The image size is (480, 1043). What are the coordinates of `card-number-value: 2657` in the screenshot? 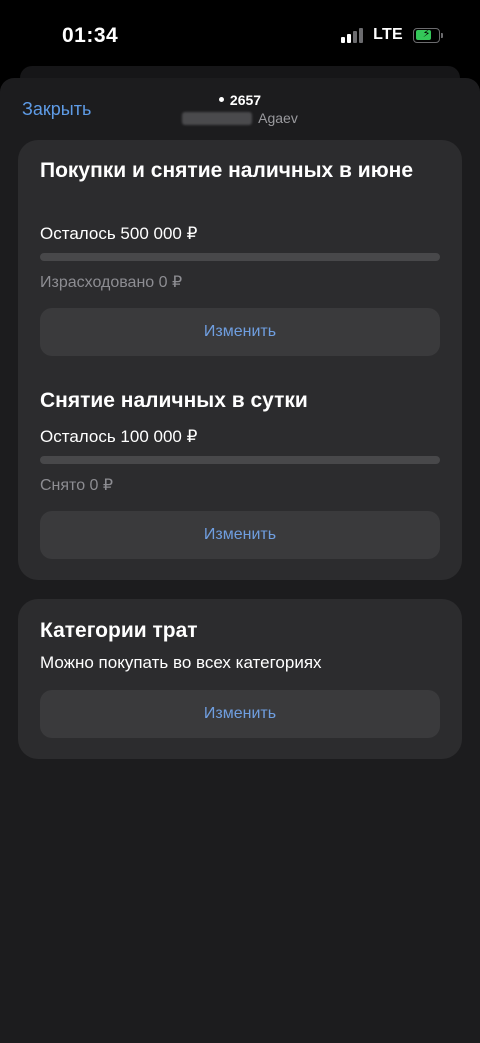 It's located at (245, 100).